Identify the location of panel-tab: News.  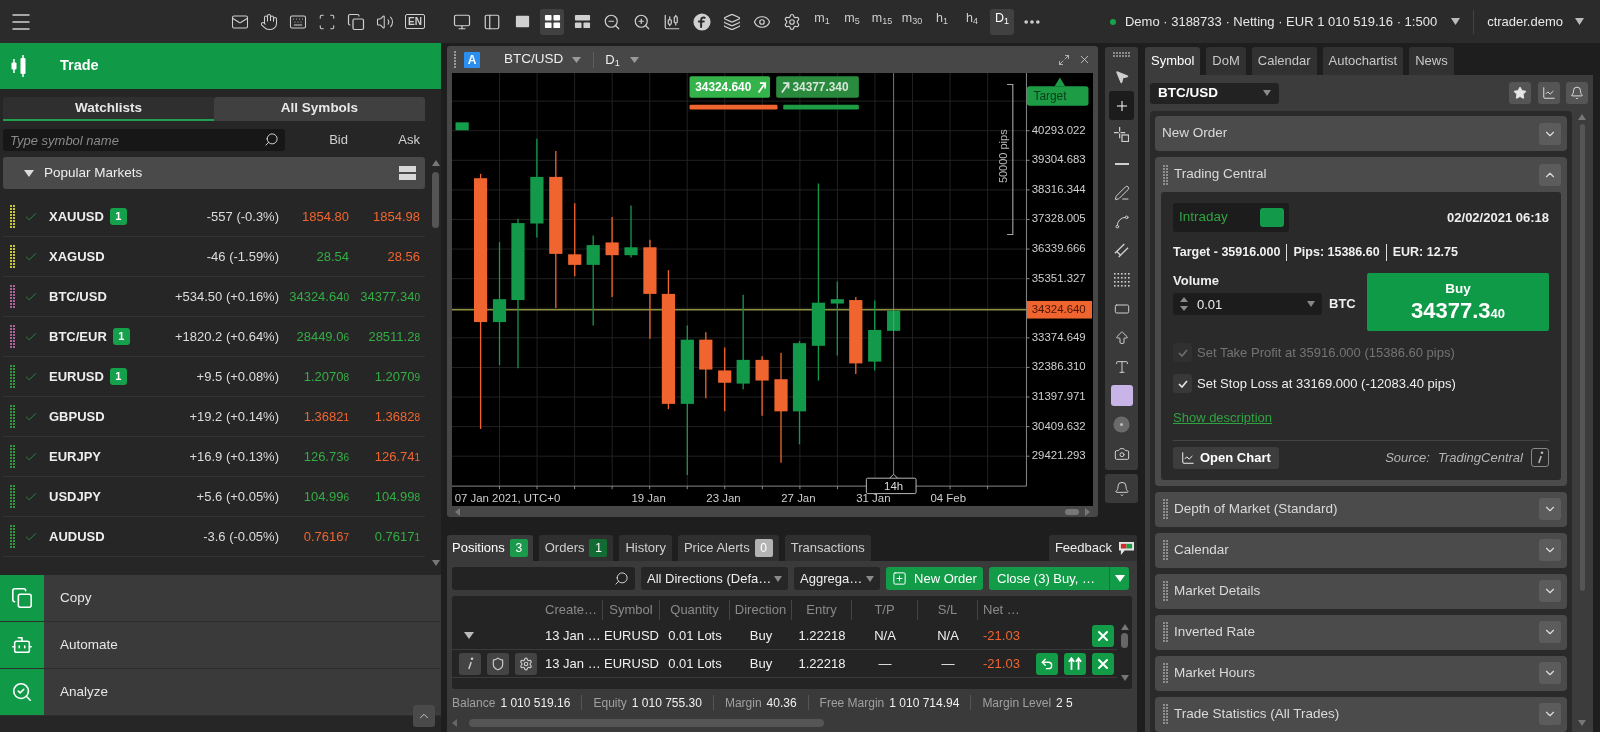
(1431, 61).